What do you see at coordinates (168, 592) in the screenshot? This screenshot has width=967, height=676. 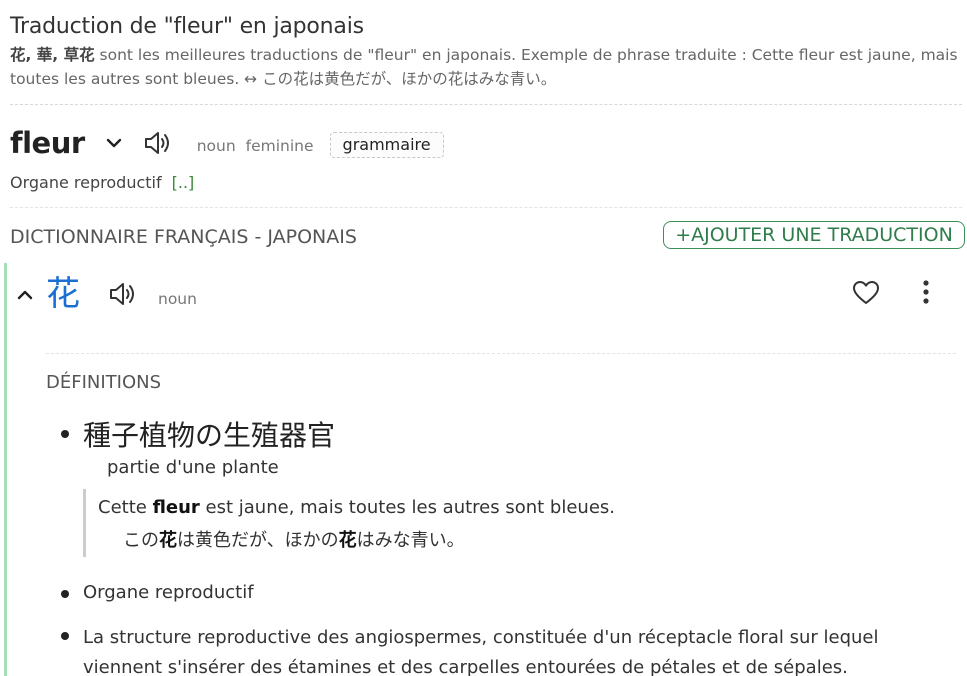 I see `definition-item: Organe reproductif` at bounding box center [168, 592].